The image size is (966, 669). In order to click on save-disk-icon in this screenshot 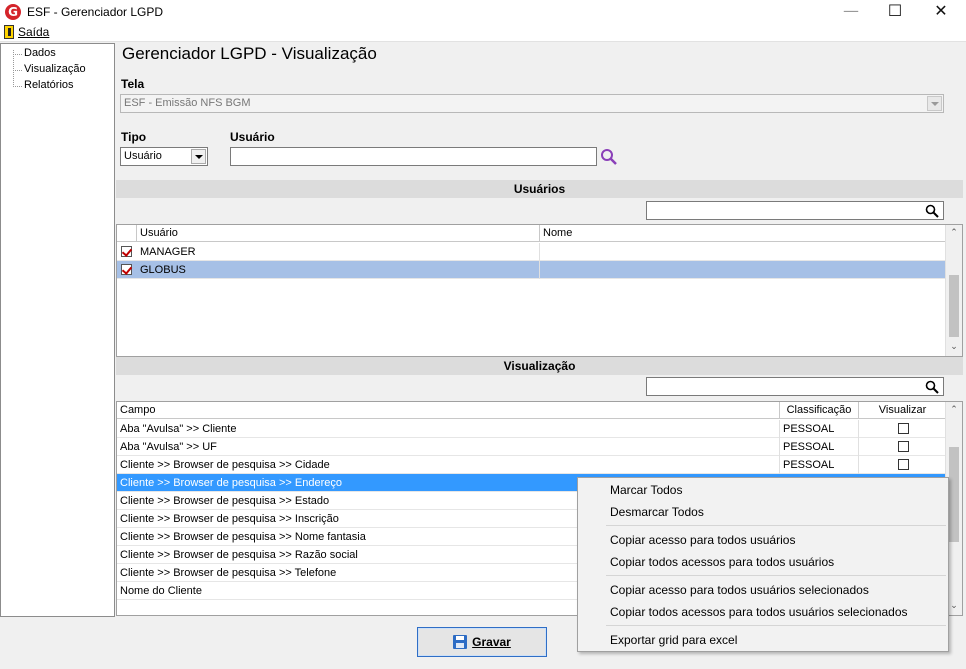, I will do `click(460, 642)`.